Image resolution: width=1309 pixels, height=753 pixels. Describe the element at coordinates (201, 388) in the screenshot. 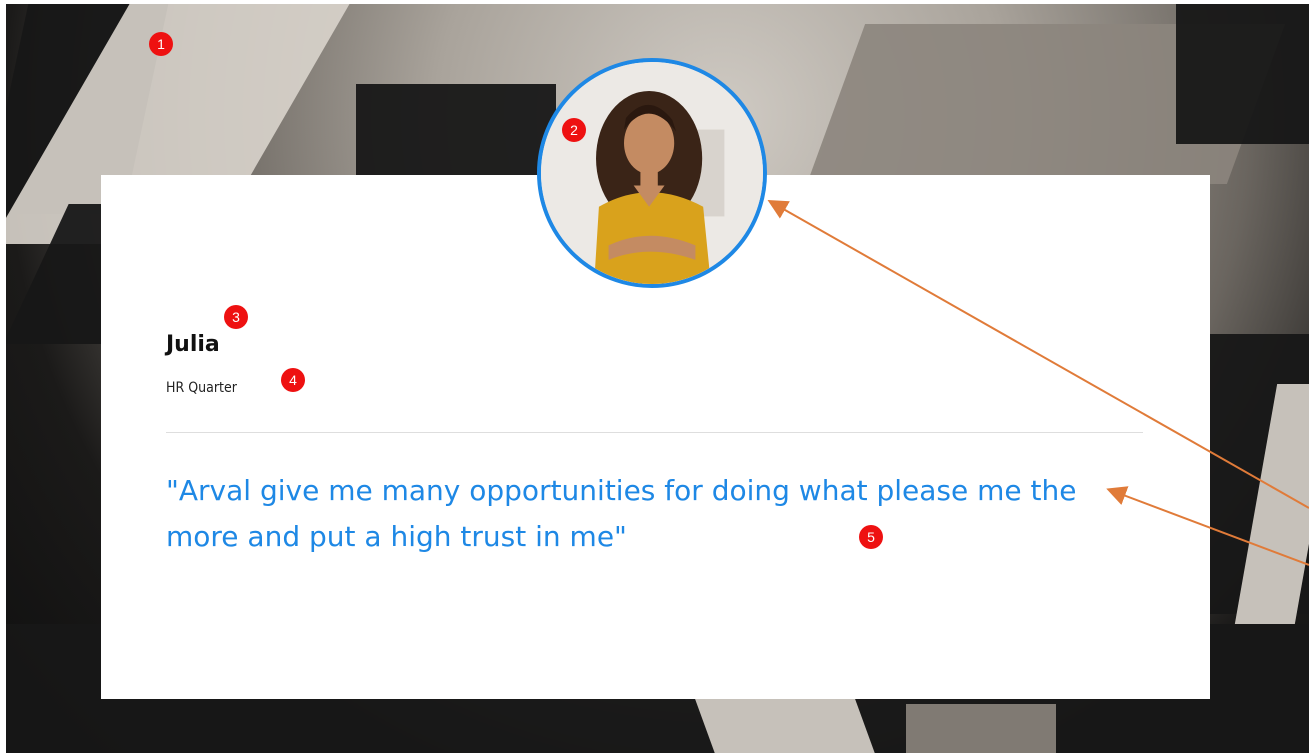

I see `profile-role: HR Quarter` at that location.